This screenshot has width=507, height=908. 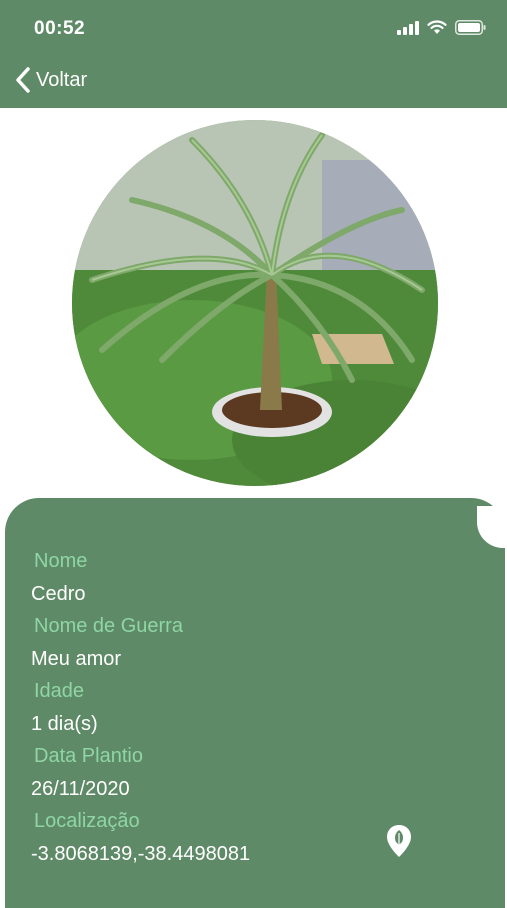 I want to click on nickname-label: Nome de Guerra, so click(x=108, y=626).